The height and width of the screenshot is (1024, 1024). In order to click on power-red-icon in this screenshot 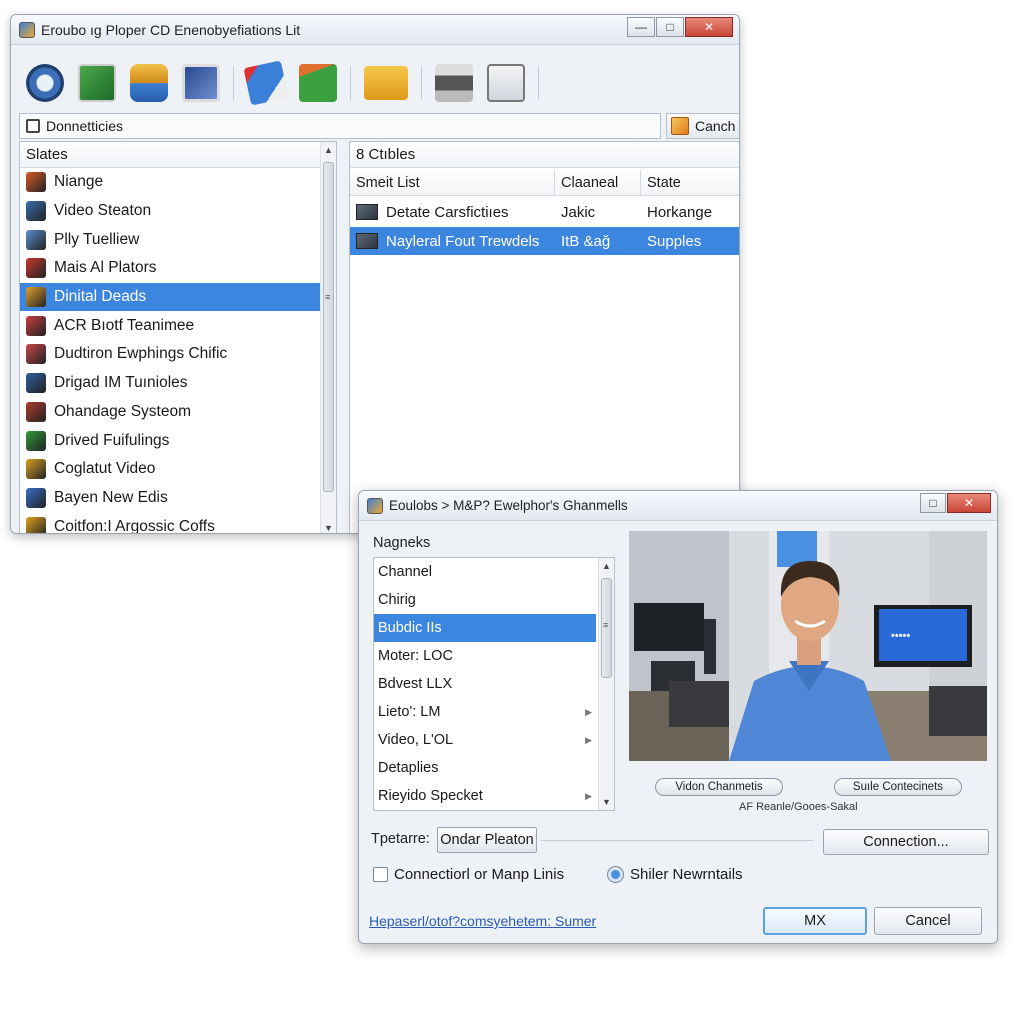, I will do `click(36, 268)`.